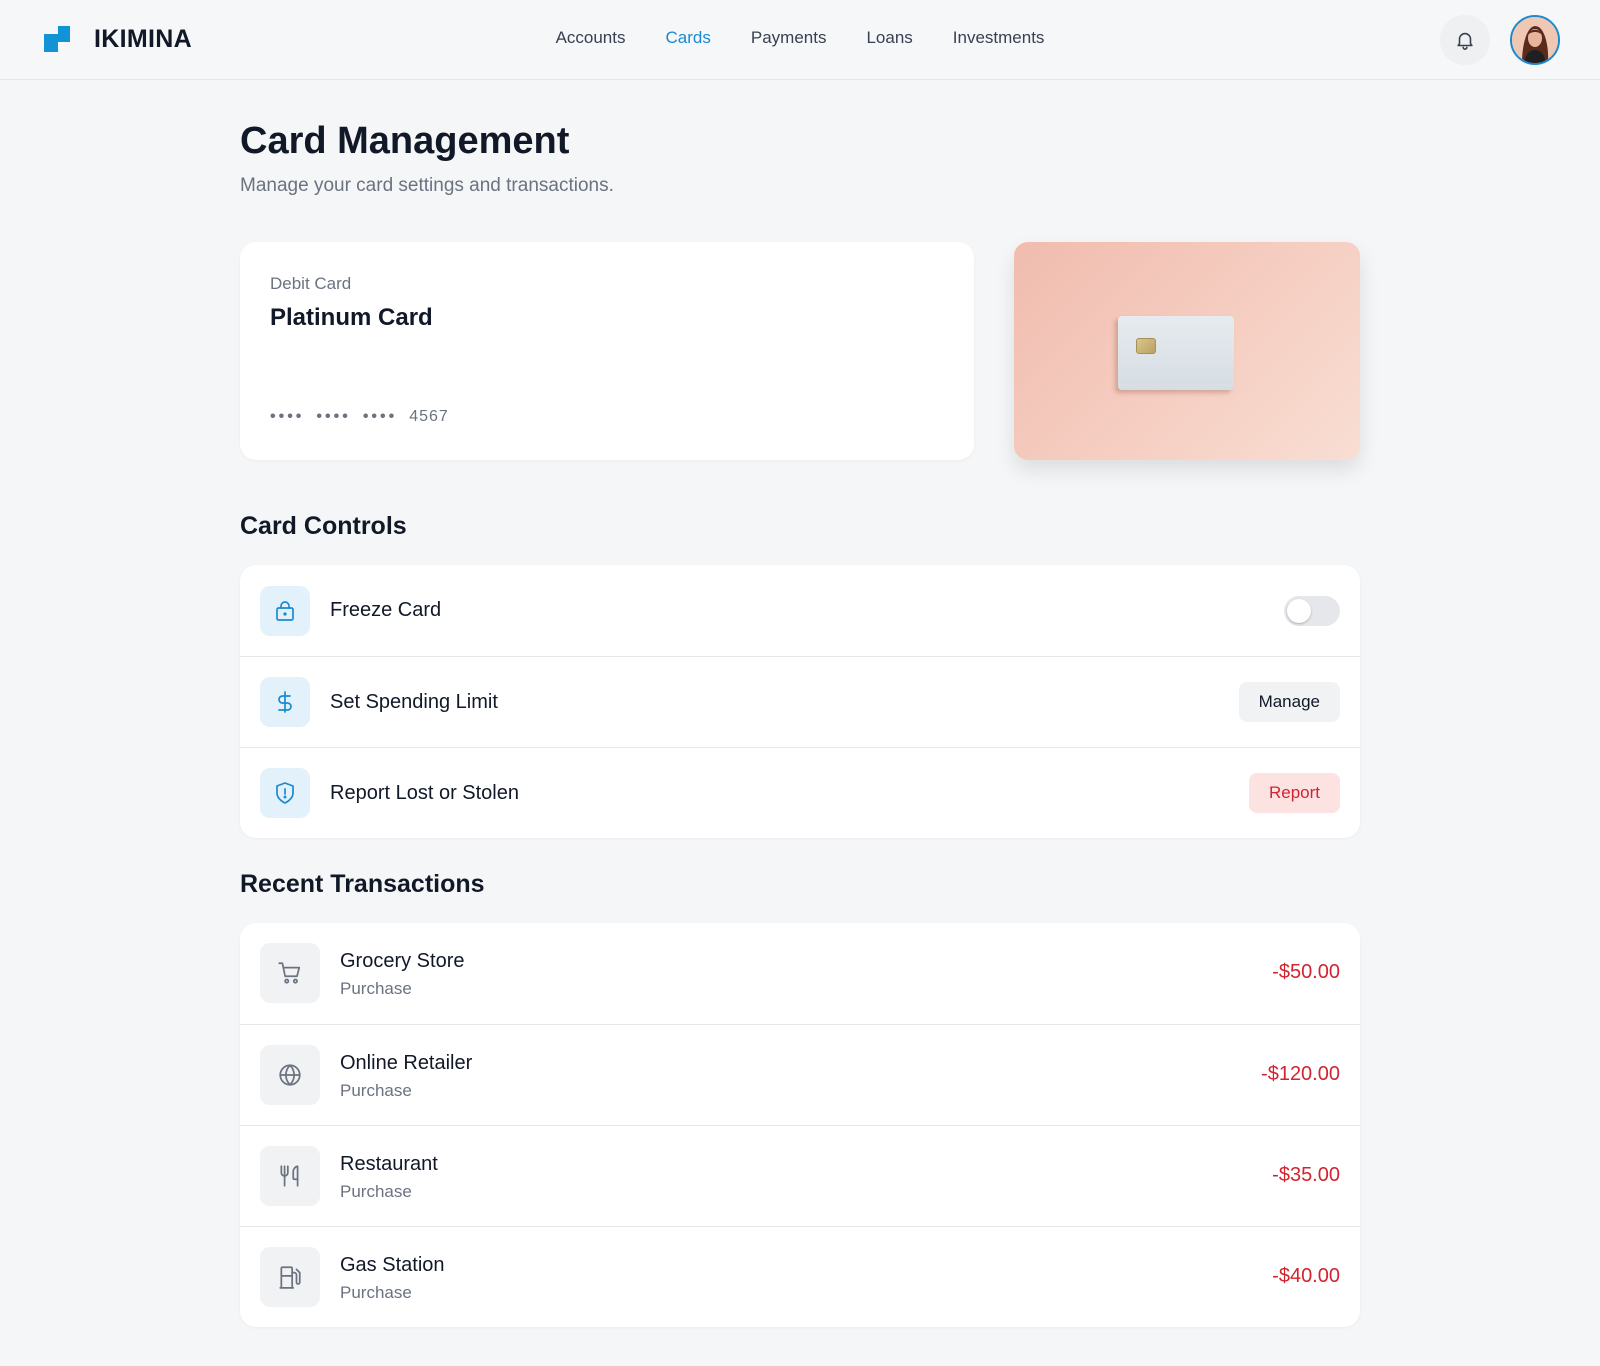 This screenshot has height=1366, width=1600. I want to click on nav-item-investments: Investments, so click(999, 38).